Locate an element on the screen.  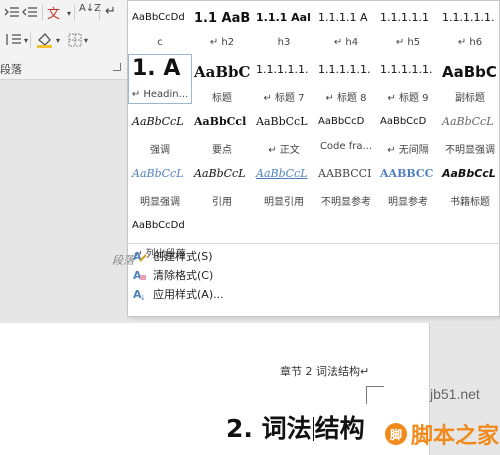
heading-text-part2: 结构 is located at coordinates (339, 428).